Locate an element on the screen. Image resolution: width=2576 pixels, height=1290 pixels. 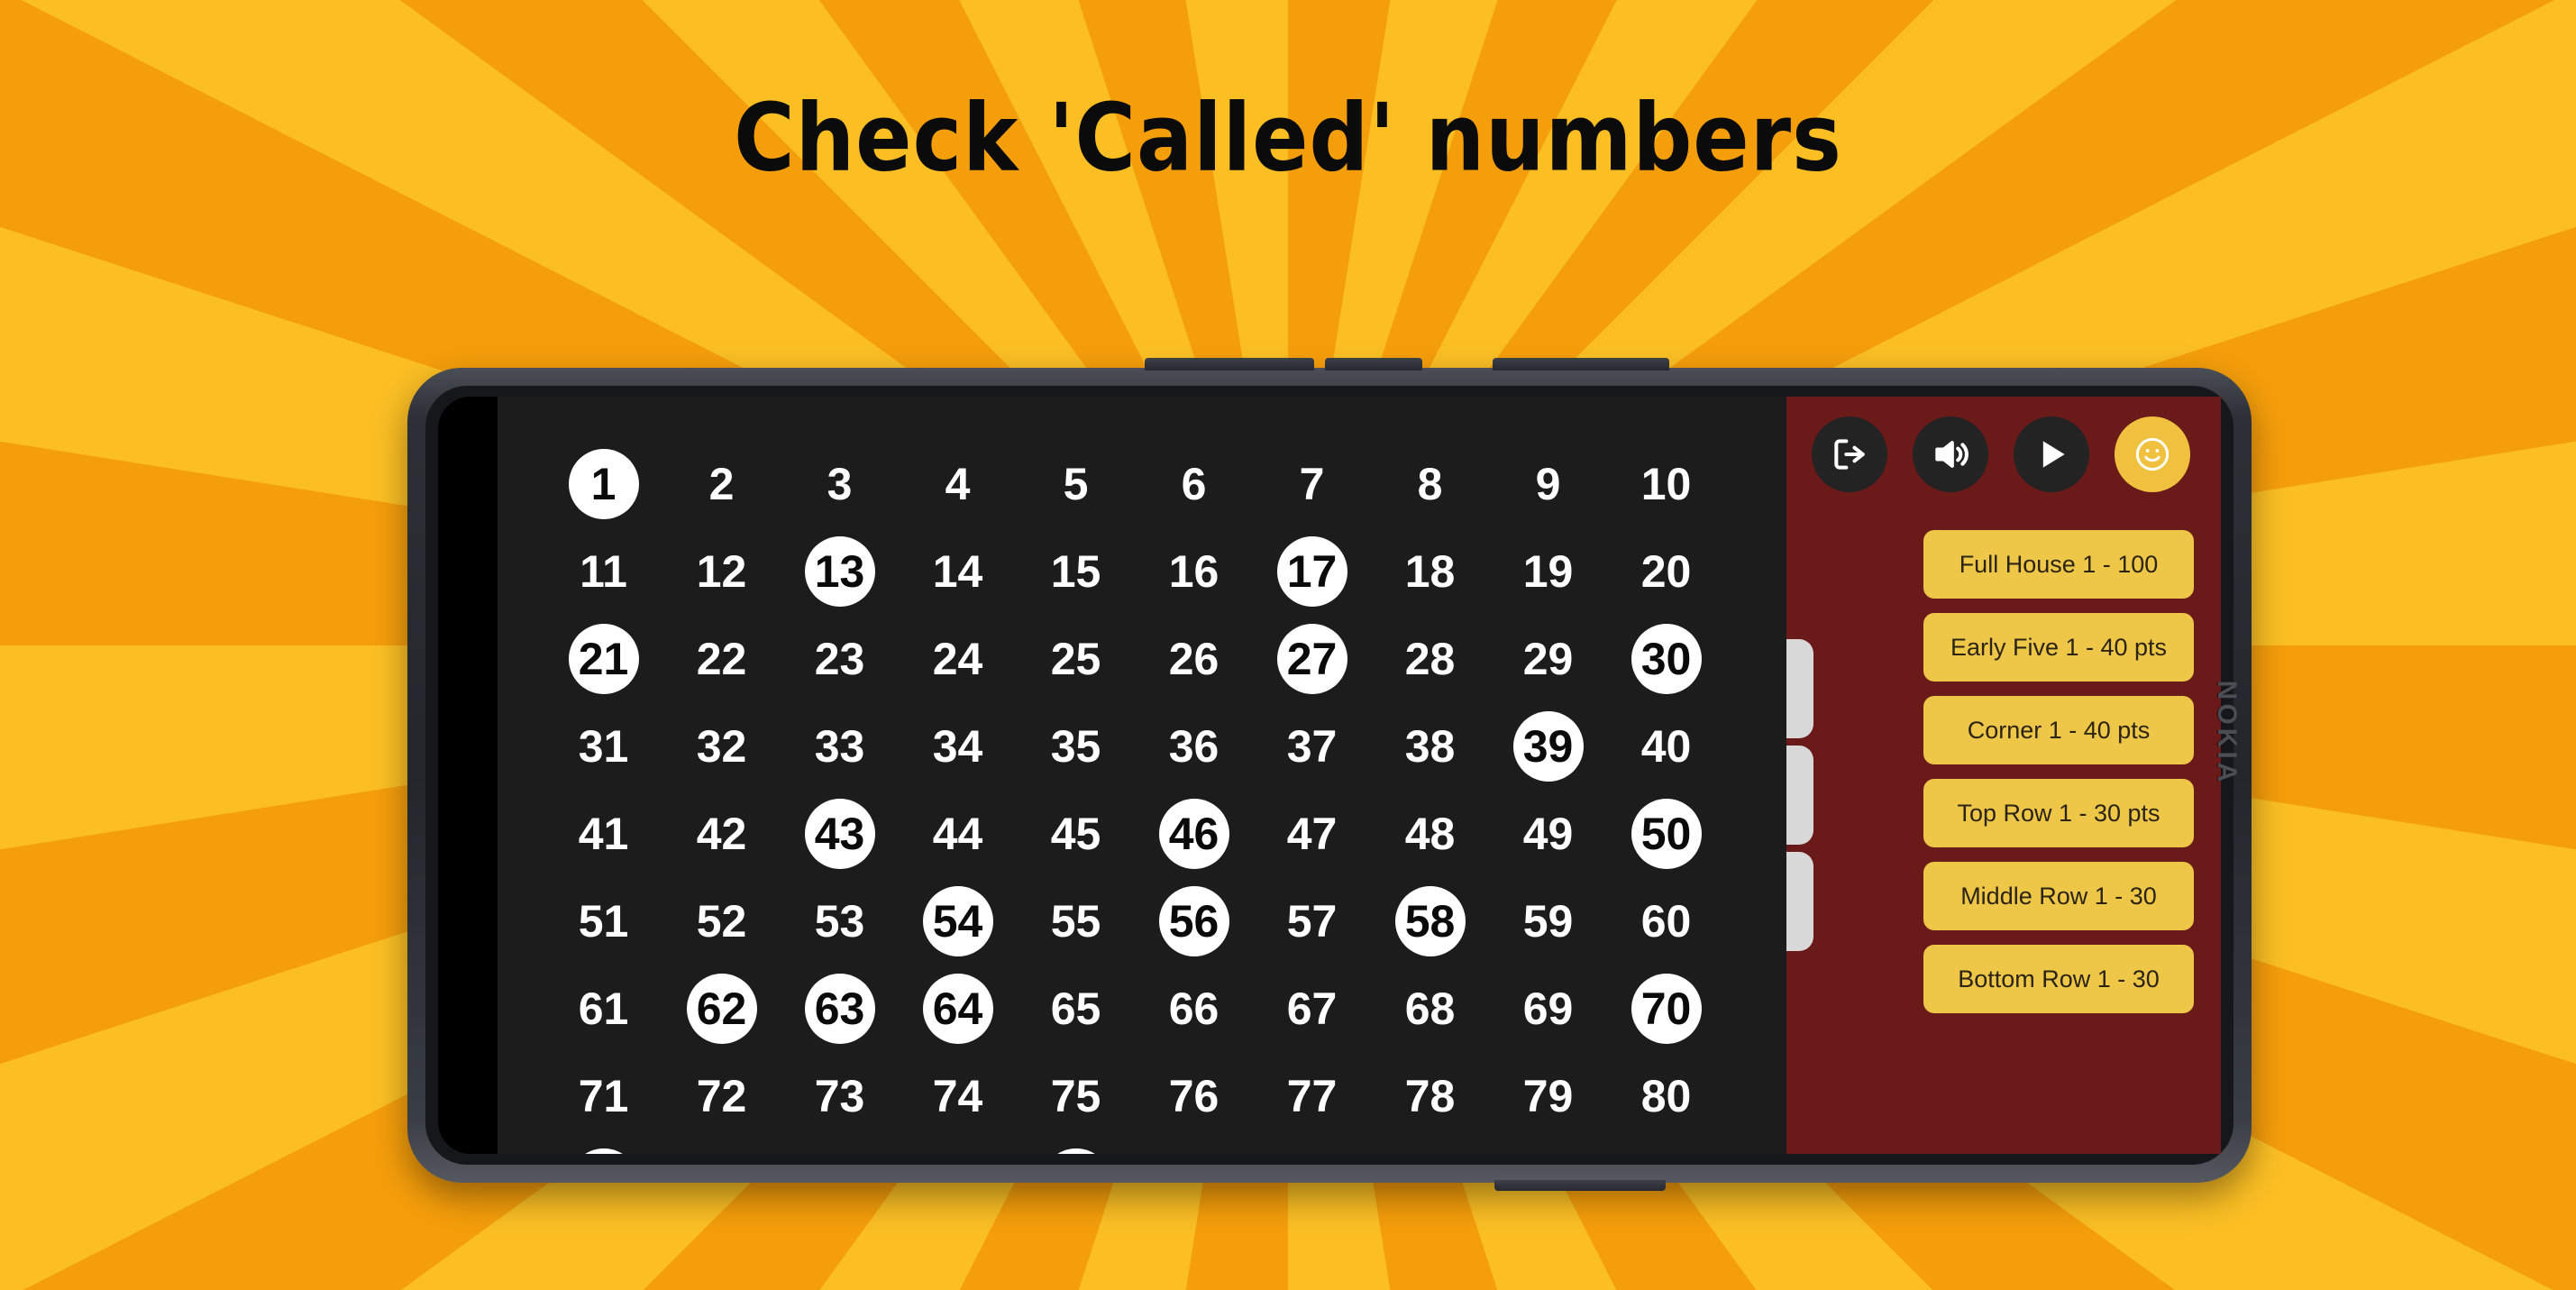
called-number-cell: 85 is located at coordinates (1076, 1146).